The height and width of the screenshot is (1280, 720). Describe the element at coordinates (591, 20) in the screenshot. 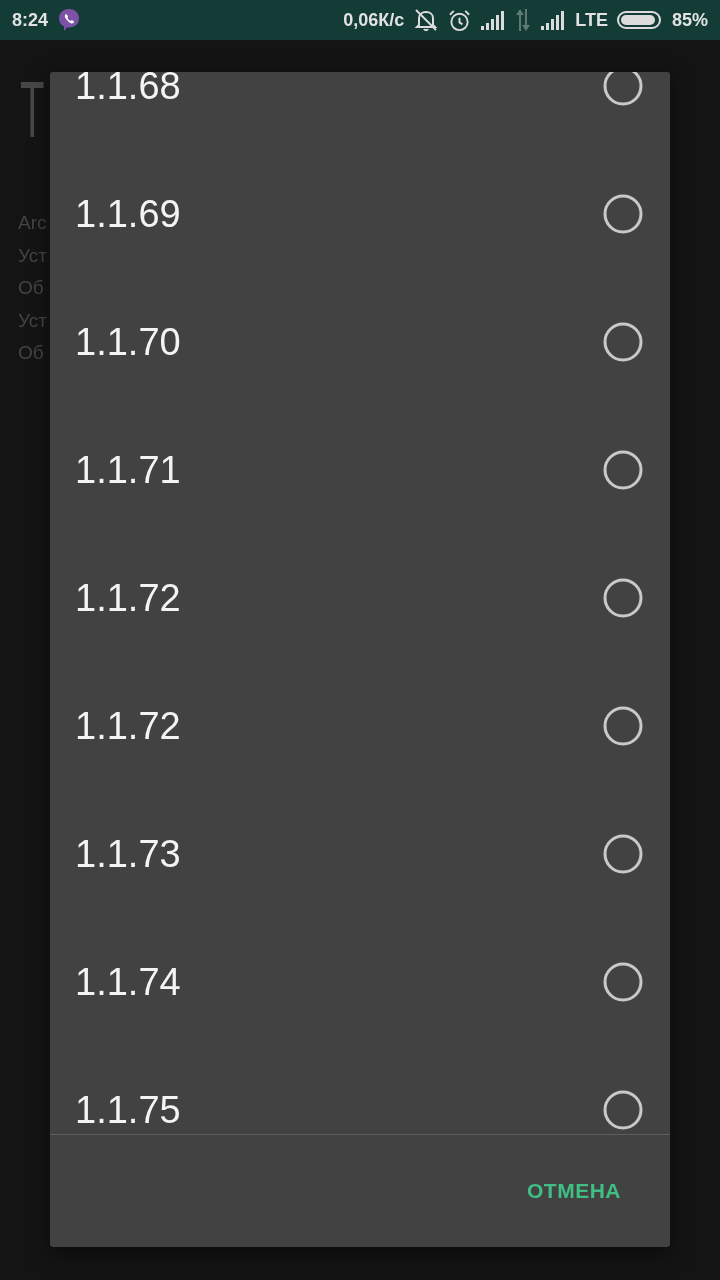

I see `network-type: LTE` at that location.